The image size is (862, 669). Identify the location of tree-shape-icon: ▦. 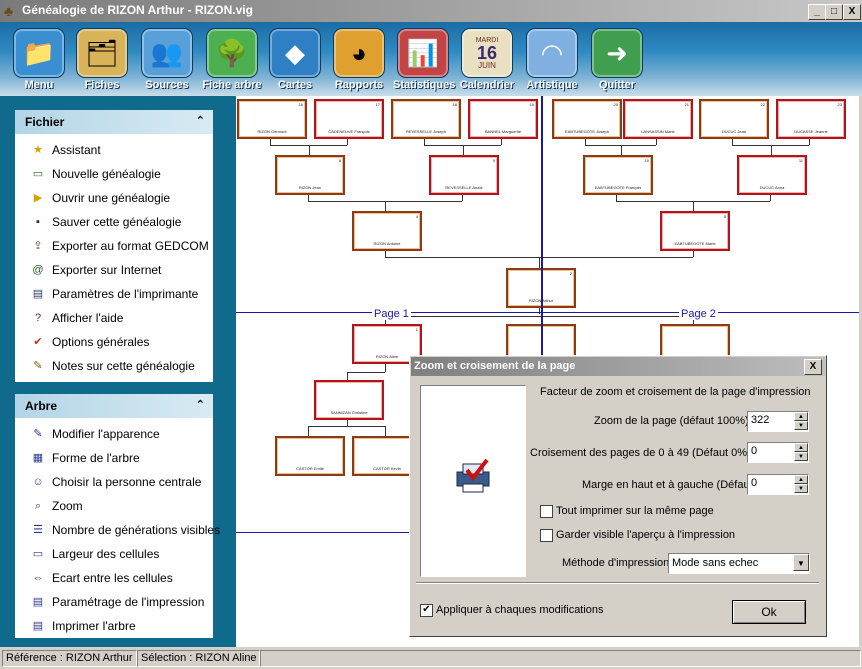
(38, 458).